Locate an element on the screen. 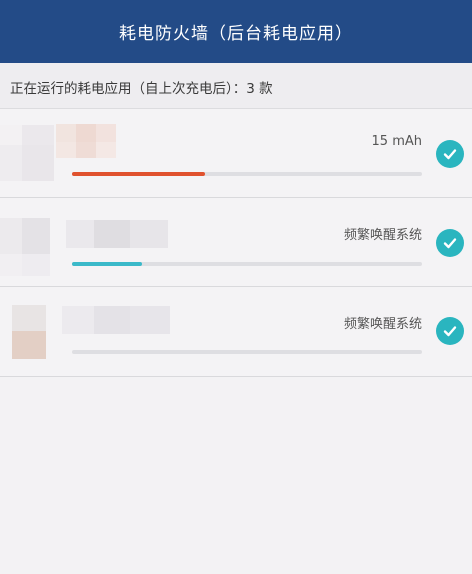 This screenshot has width=472, height=574. power-usage-value: 15 mAh is located at coordinates (396, 141).